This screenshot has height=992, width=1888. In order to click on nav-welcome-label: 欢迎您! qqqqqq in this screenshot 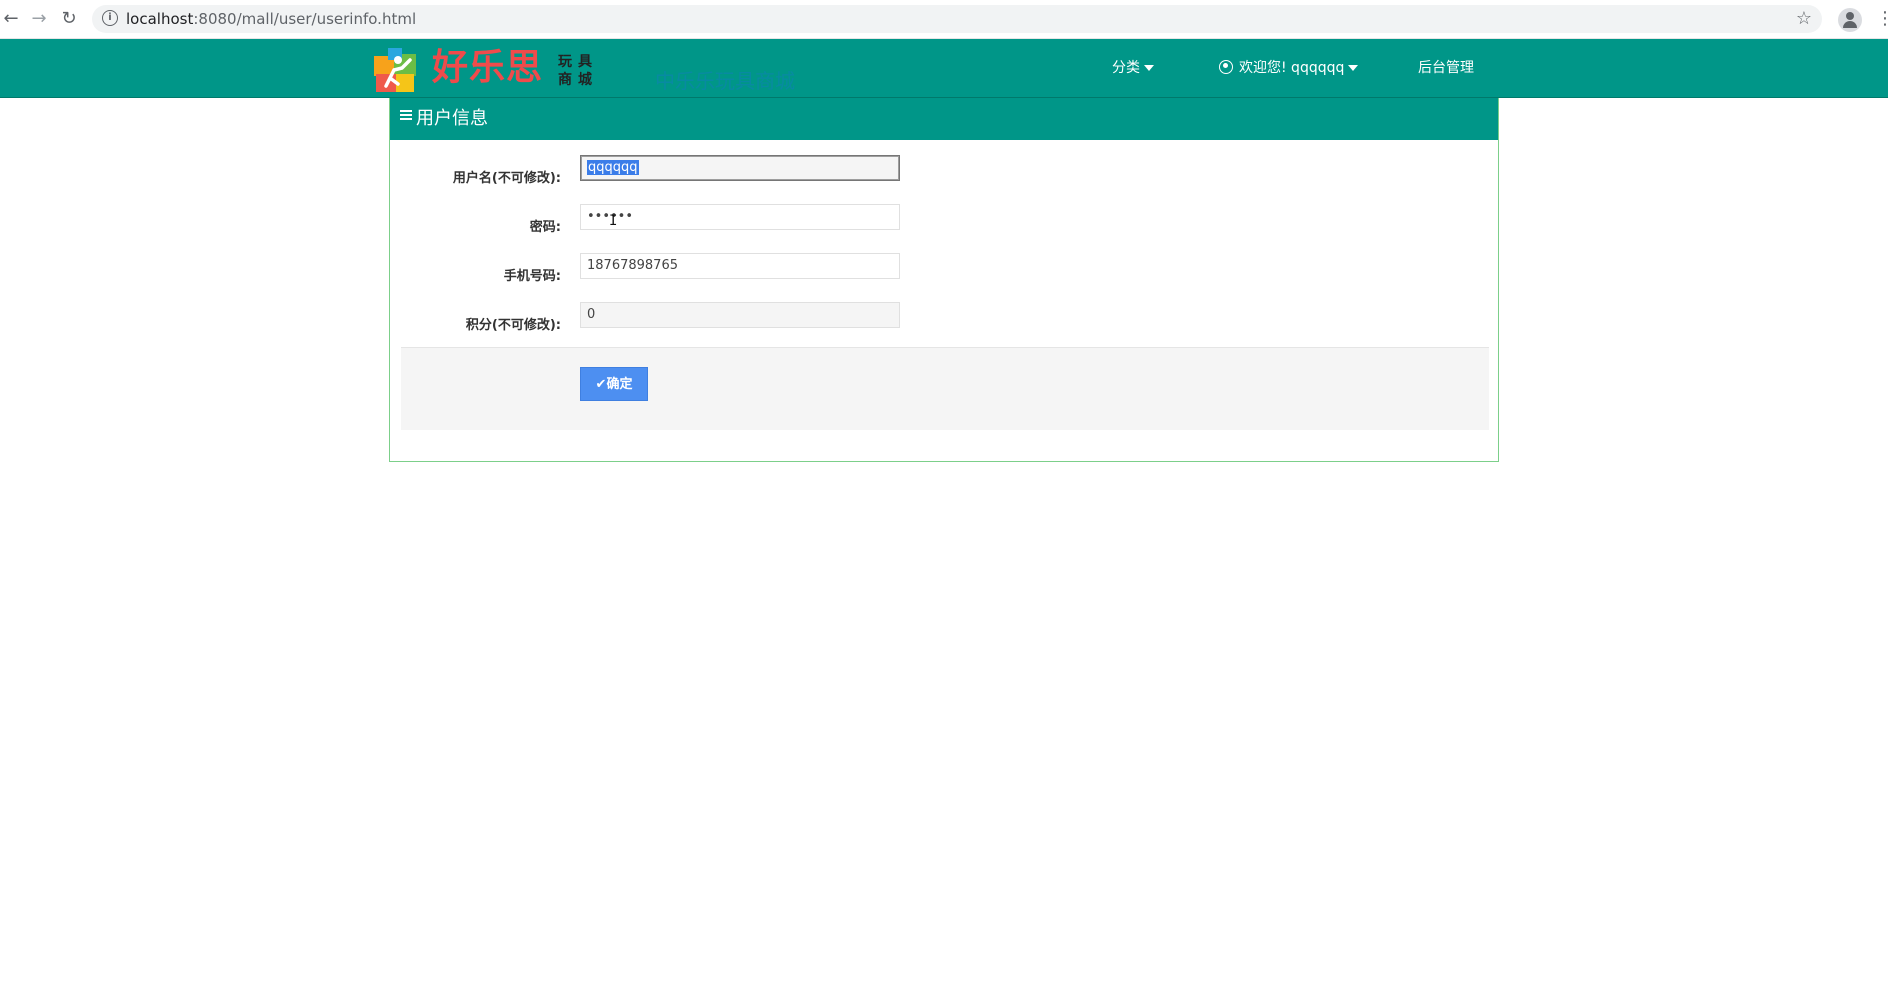, I will do `click(1292, 68)`.